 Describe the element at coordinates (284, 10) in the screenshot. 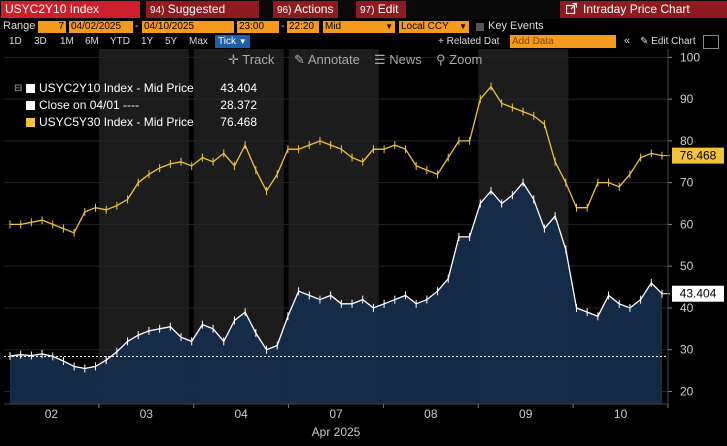

I see `actions-number: 96)` at that location.